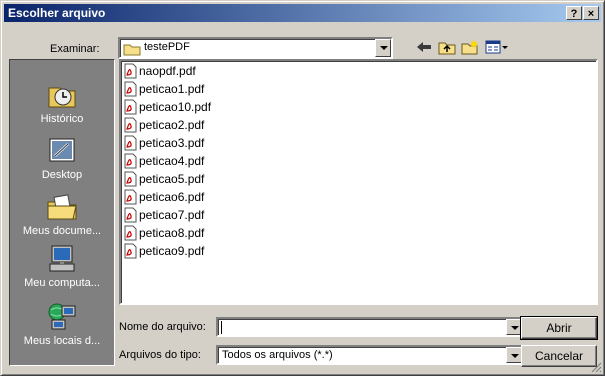  I want to click on open-button: Abrir, so click(559, 328).